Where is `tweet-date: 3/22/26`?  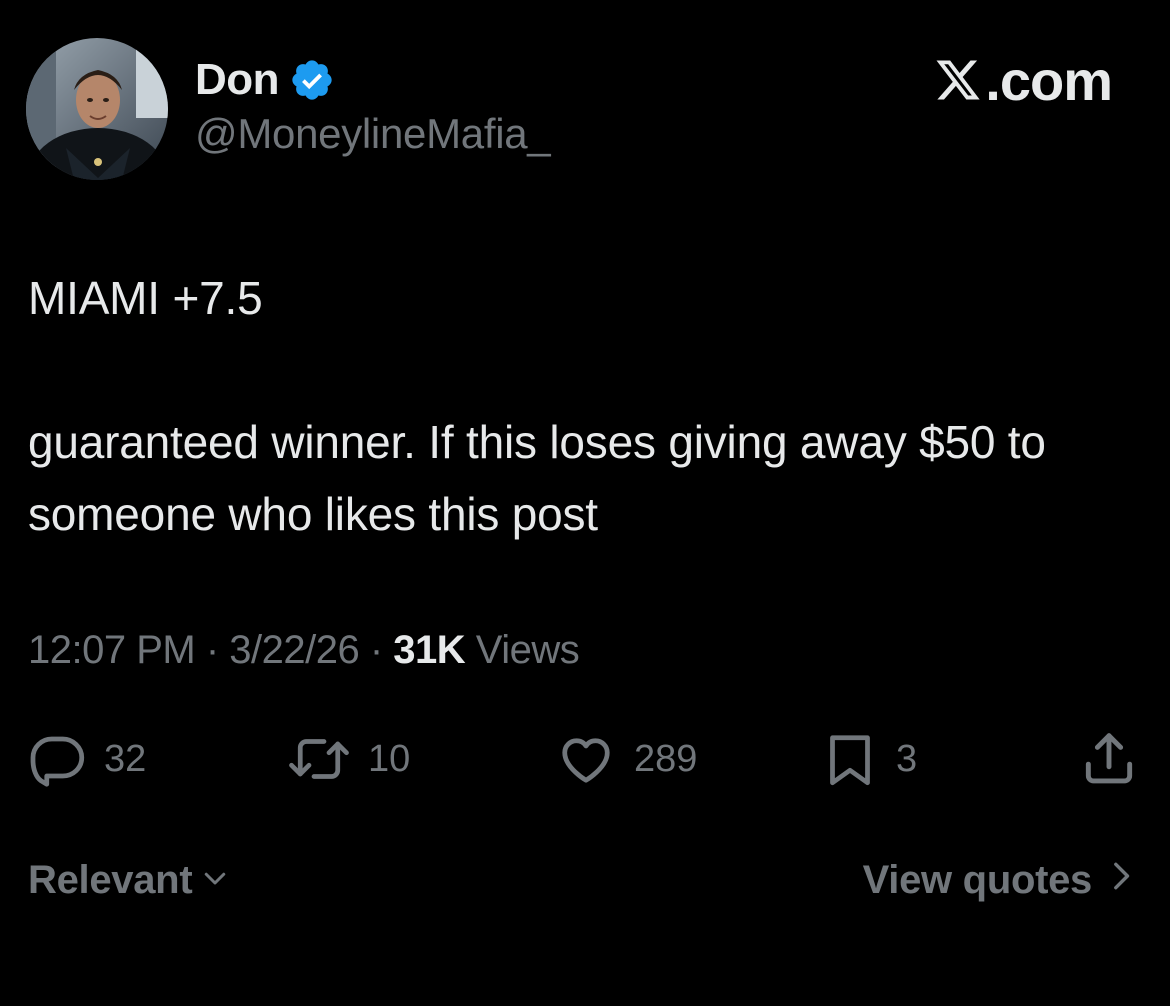
tweet-date: 3/22/26 is located at coordinates (294, 650).